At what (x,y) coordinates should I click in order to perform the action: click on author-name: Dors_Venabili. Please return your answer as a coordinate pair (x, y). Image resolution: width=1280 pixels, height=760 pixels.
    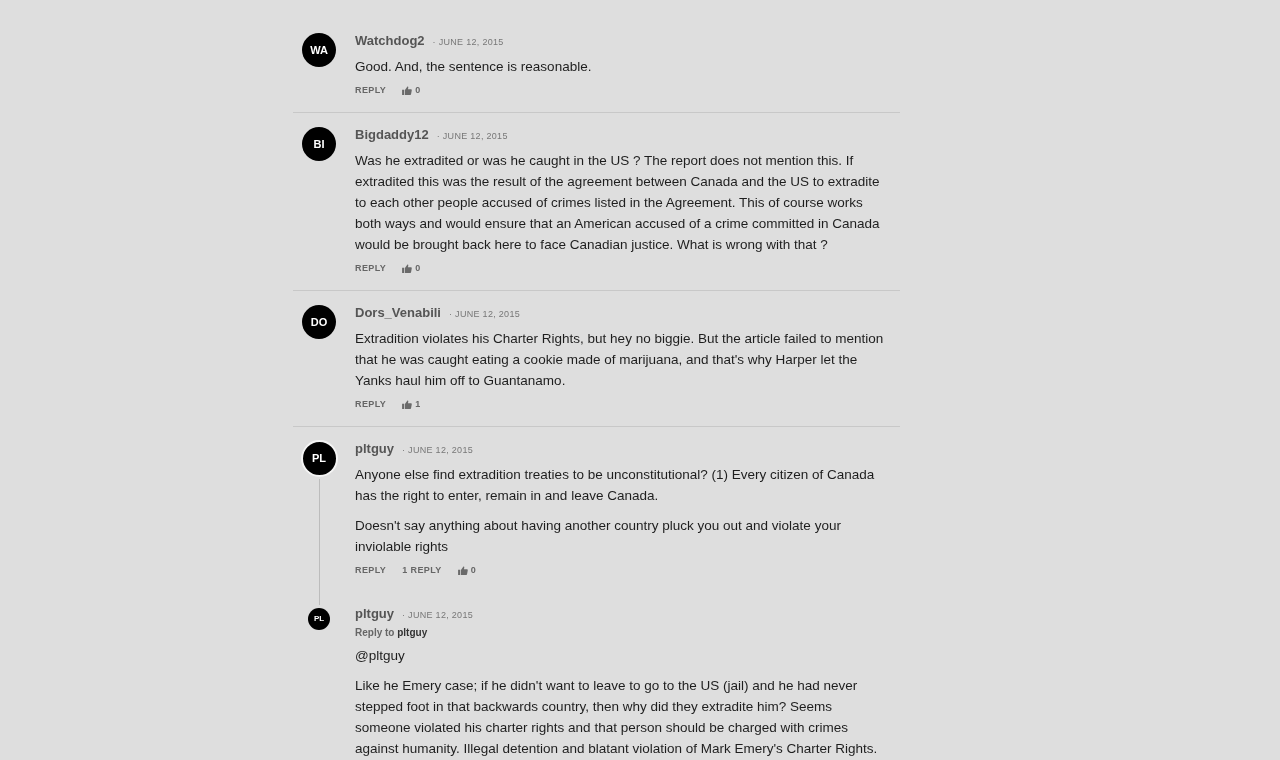
    Looking at the image, I should click on (398, 313).